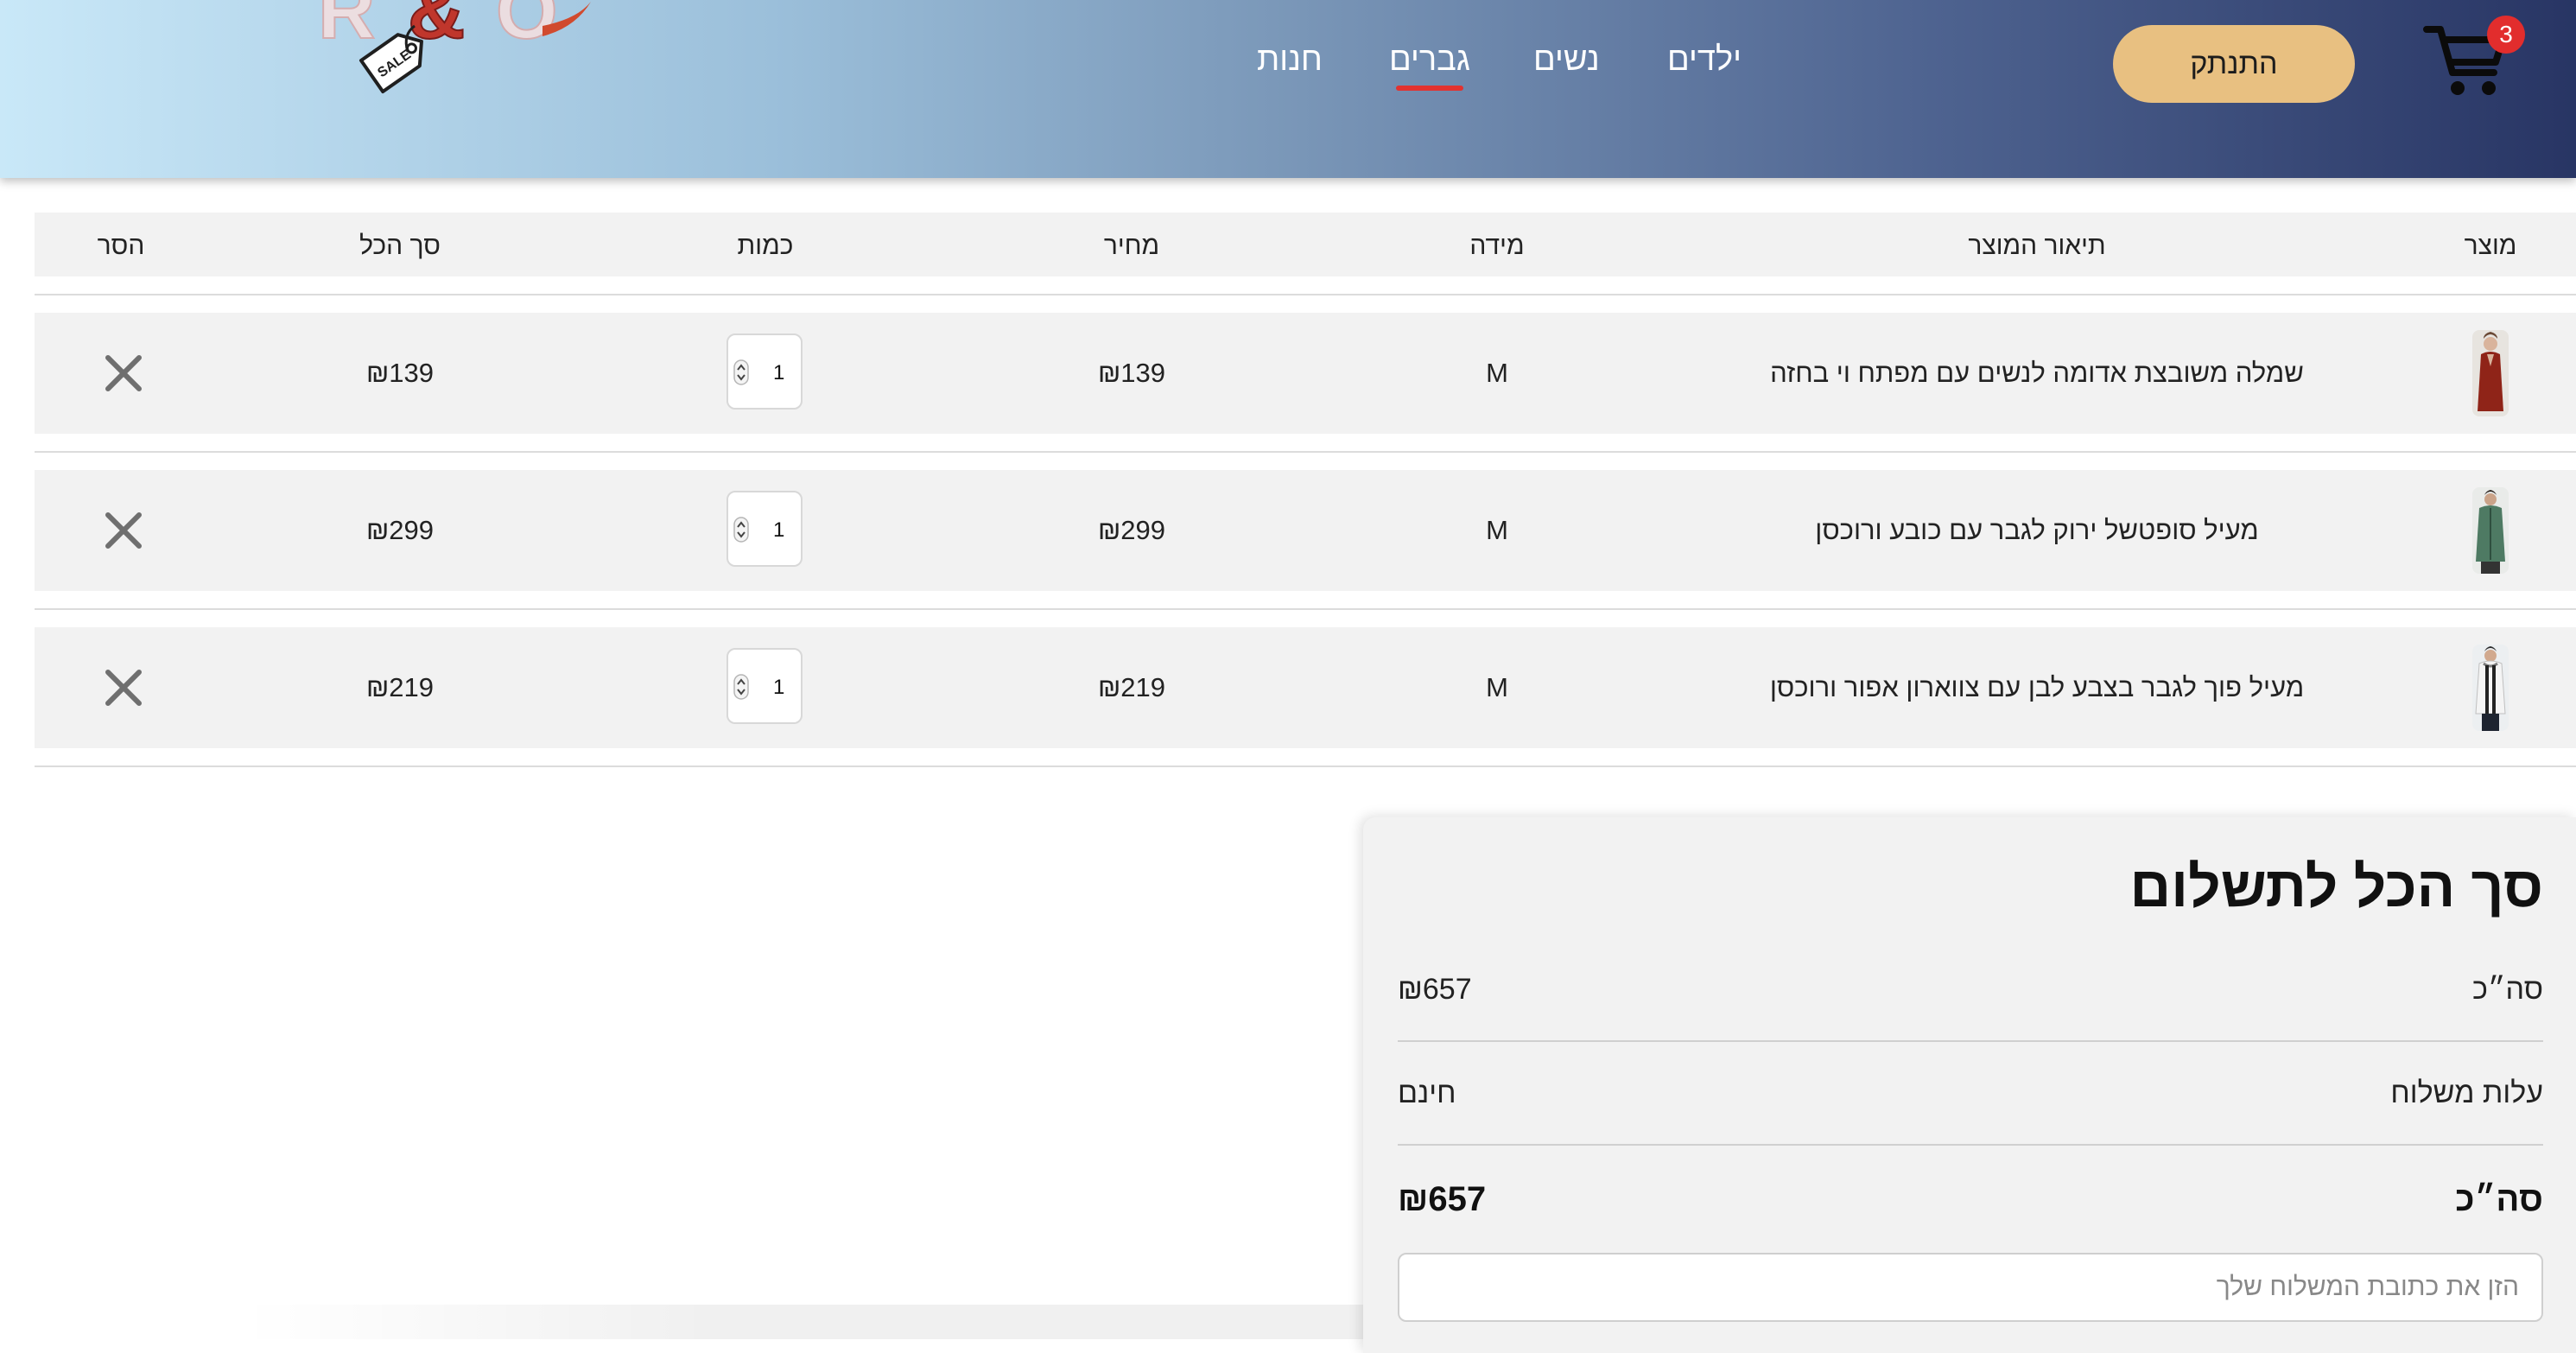 This screenshot has height=1353, width=2576. What do you see at coordinates (2506, 35) in the screenshot?
I see `cart-count-badge: 3` at bounding box center [2506, 35].